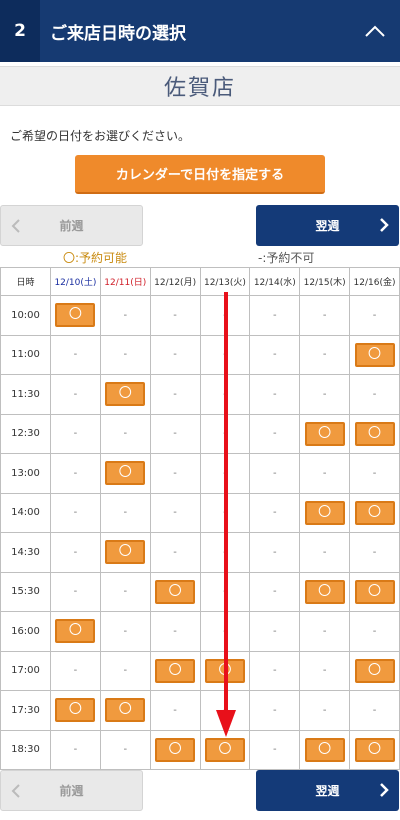 Image resolution: width=400 pixels, height=820 pixels. Describe the element at coordinates (15, 226) in the screenshot. I see `chevron-left-icon` at that location.